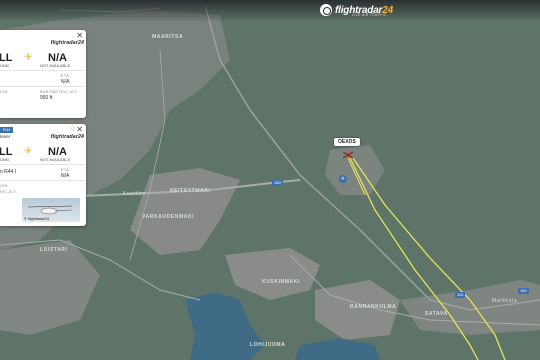 This screenshot has height=360, width=540. Describe the element at coordinates (270, 11) in the screenshot. I see `top-bar` at that location.